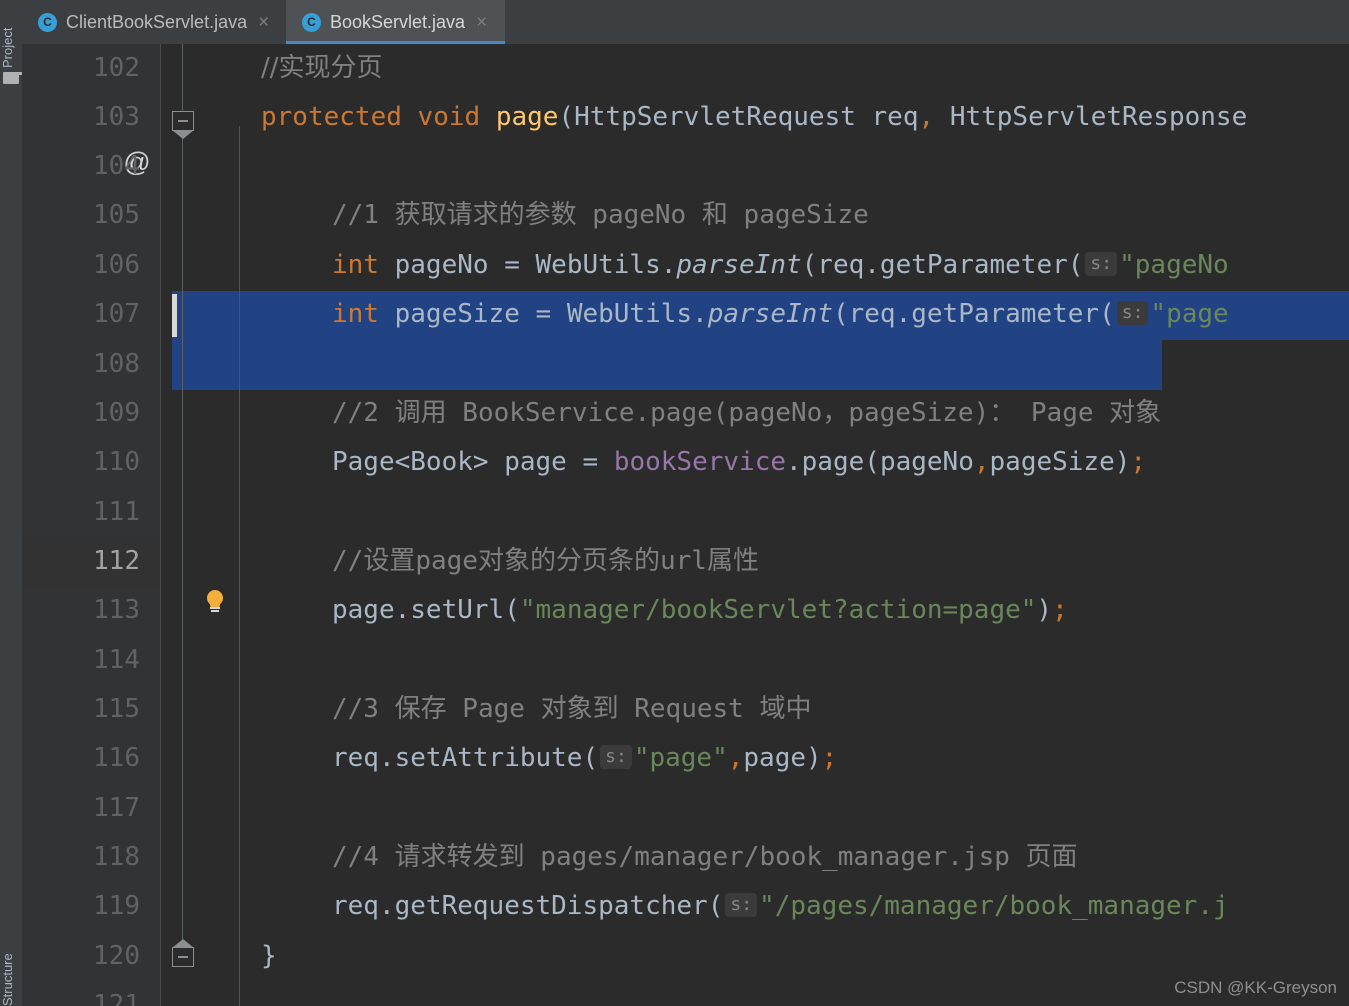  I want to click on line-number: 103, so click(116, 117).